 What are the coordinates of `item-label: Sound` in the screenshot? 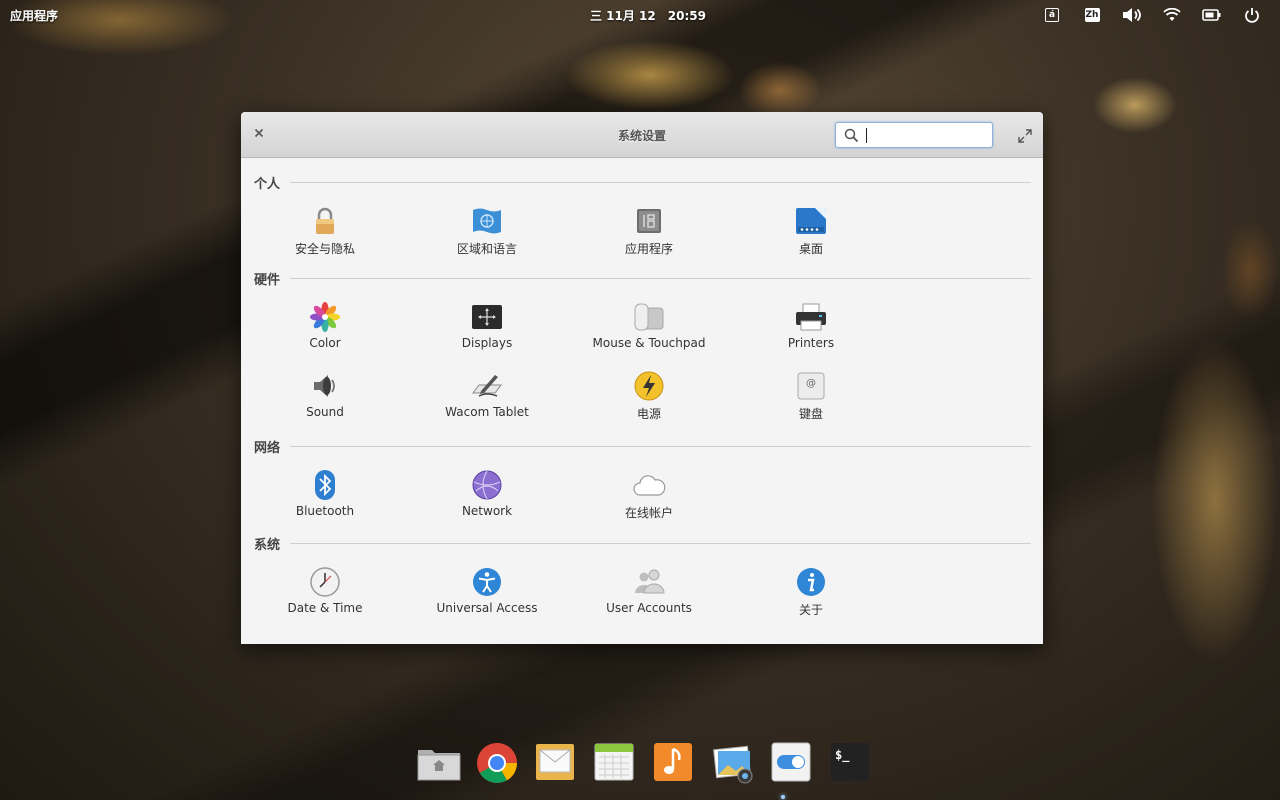 It's located at (325, 412).